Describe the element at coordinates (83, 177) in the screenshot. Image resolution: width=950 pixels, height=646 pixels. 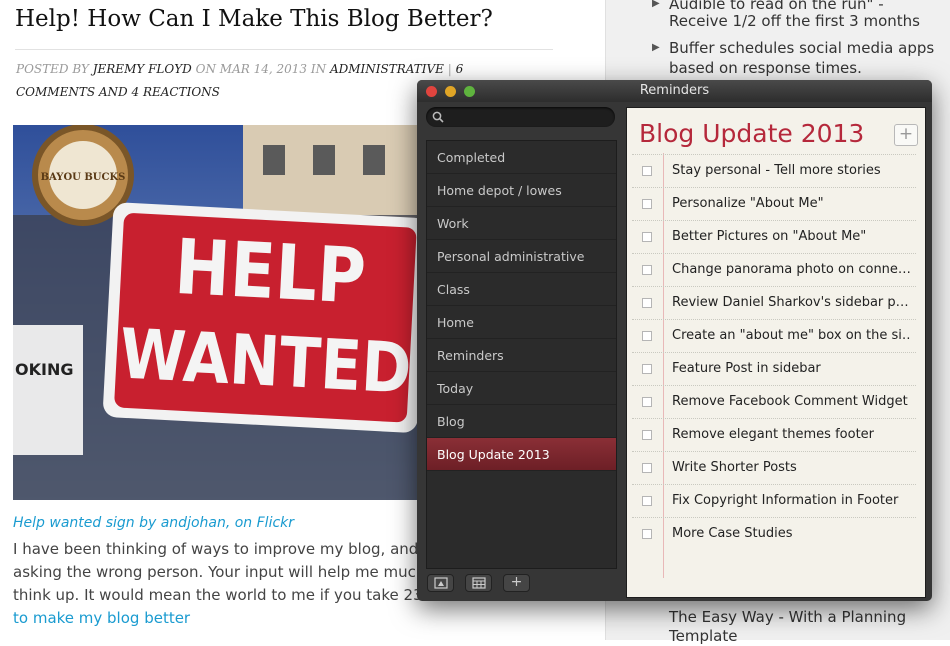
I see `badge-text: BAYOU BUCKS` at that location.